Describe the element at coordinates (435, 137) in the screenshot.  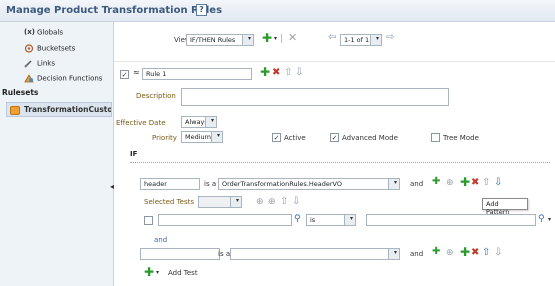
I see `tree-mode-checkbox` at that location.